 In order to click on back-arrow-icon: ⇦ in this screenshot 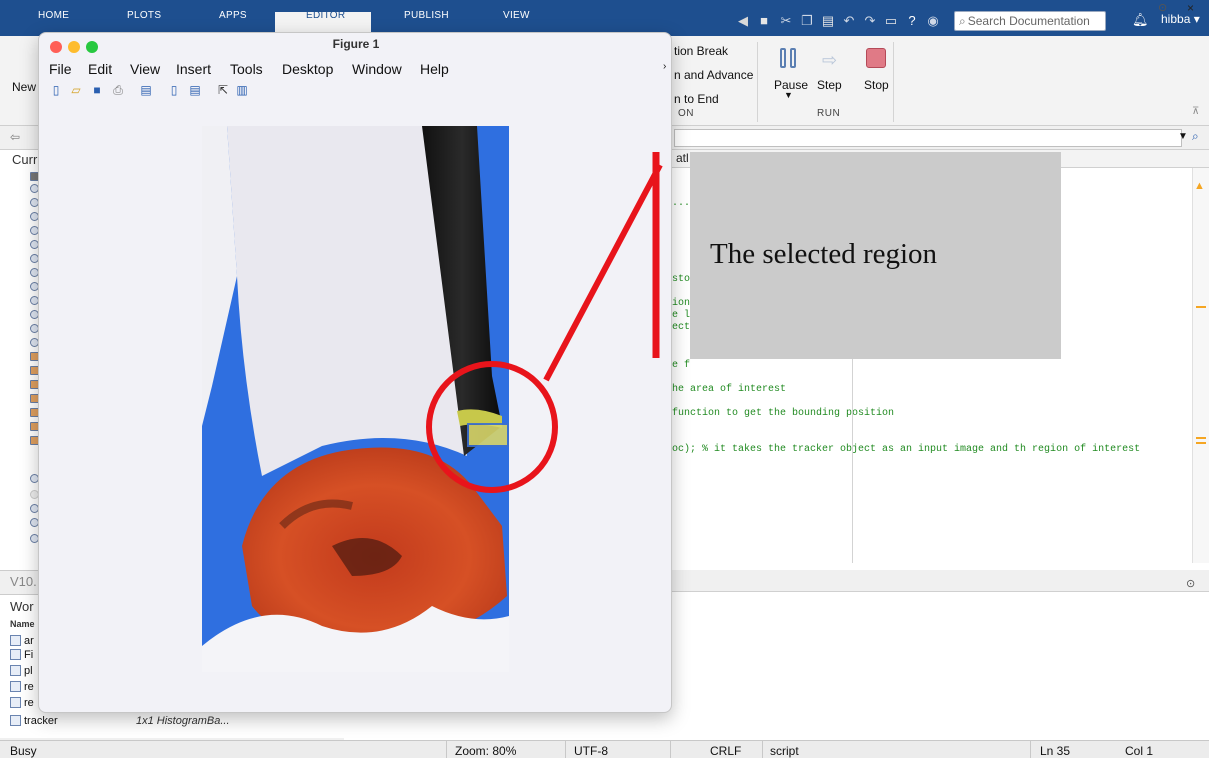, I will do `click(15, 137)`.